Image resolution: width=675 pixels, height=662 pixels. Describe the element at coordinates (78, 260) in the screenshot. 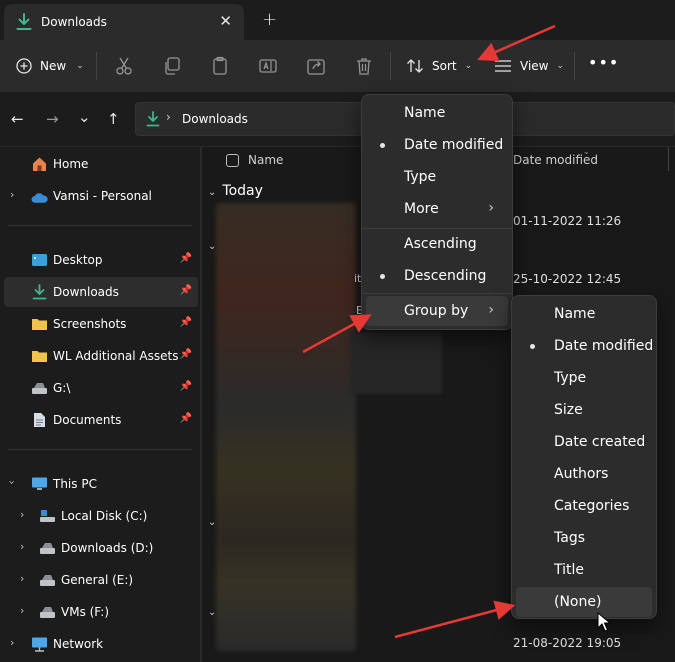

I see `sidebar-item-label: Desktop` at that location.